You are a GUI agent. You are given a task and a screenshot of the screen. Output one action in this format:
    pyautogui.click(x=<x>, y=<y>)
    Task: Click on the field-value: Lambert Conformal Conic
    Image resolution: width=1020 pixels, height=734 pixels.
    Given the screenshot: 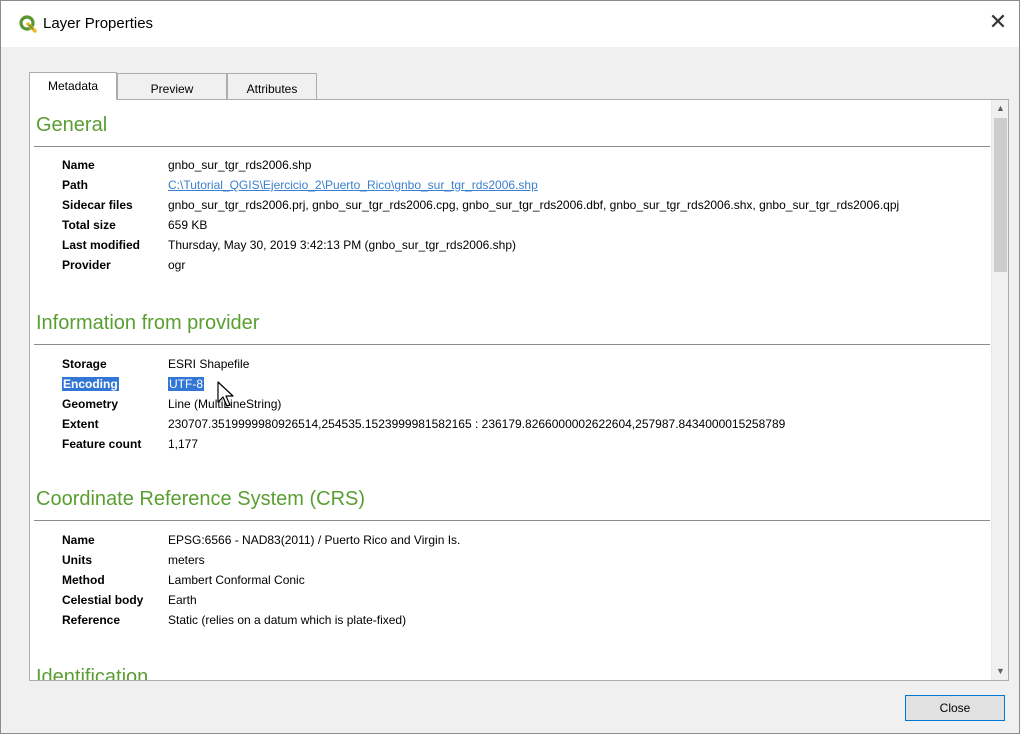 What is the action you would take?
    pyautogui.click(x=236, y=580)
    